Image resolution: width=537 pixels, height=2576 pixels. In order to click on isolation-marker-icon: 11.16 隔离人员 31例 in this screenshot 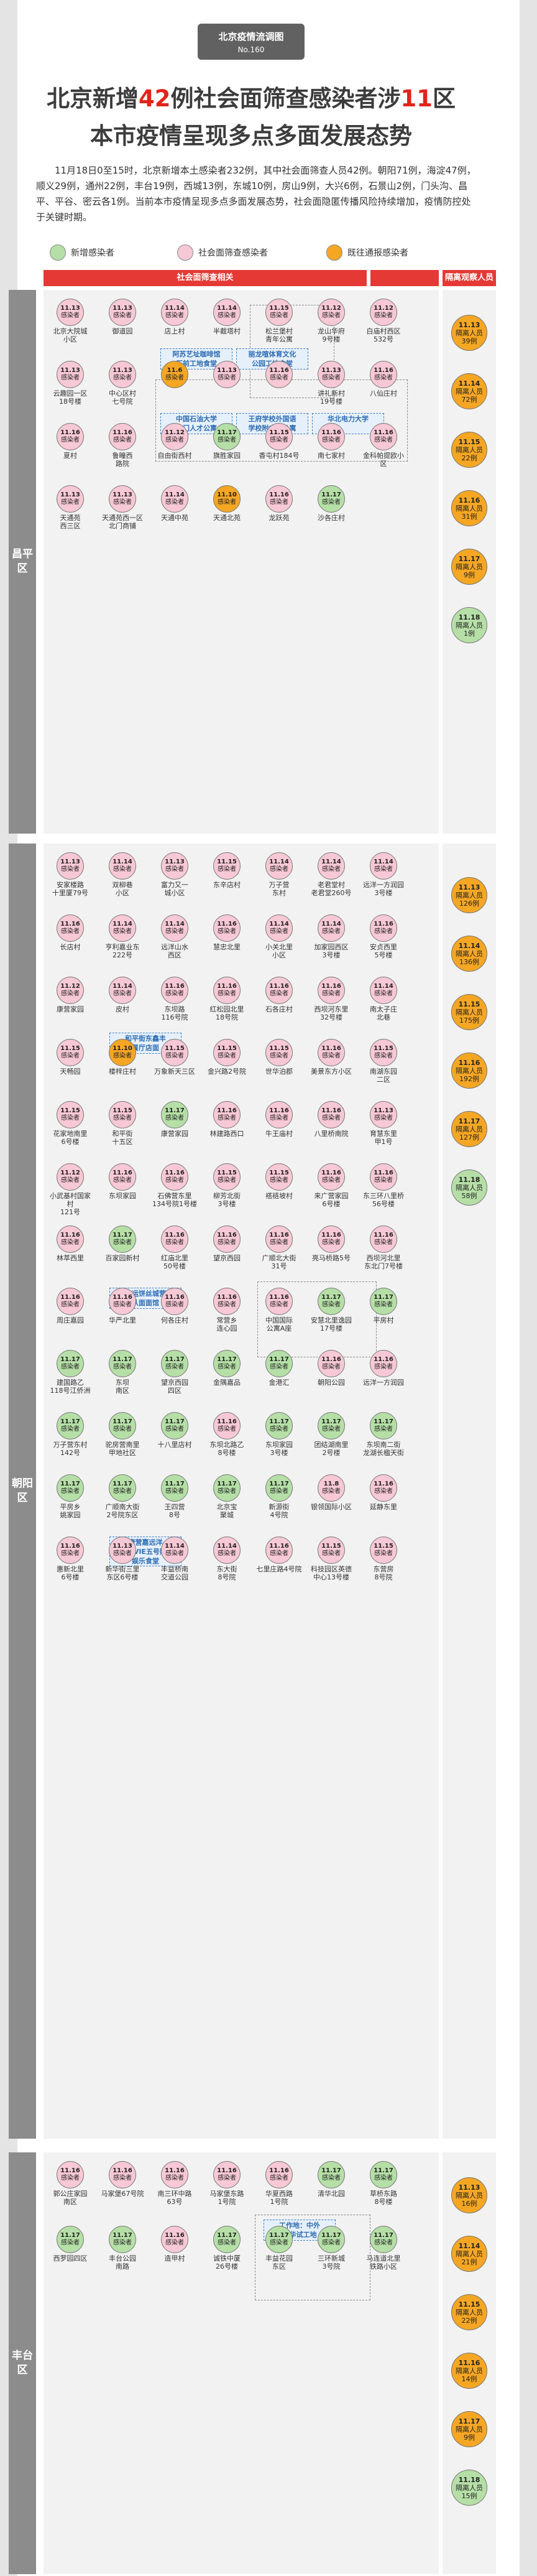, I will do `click(469, 508)`.